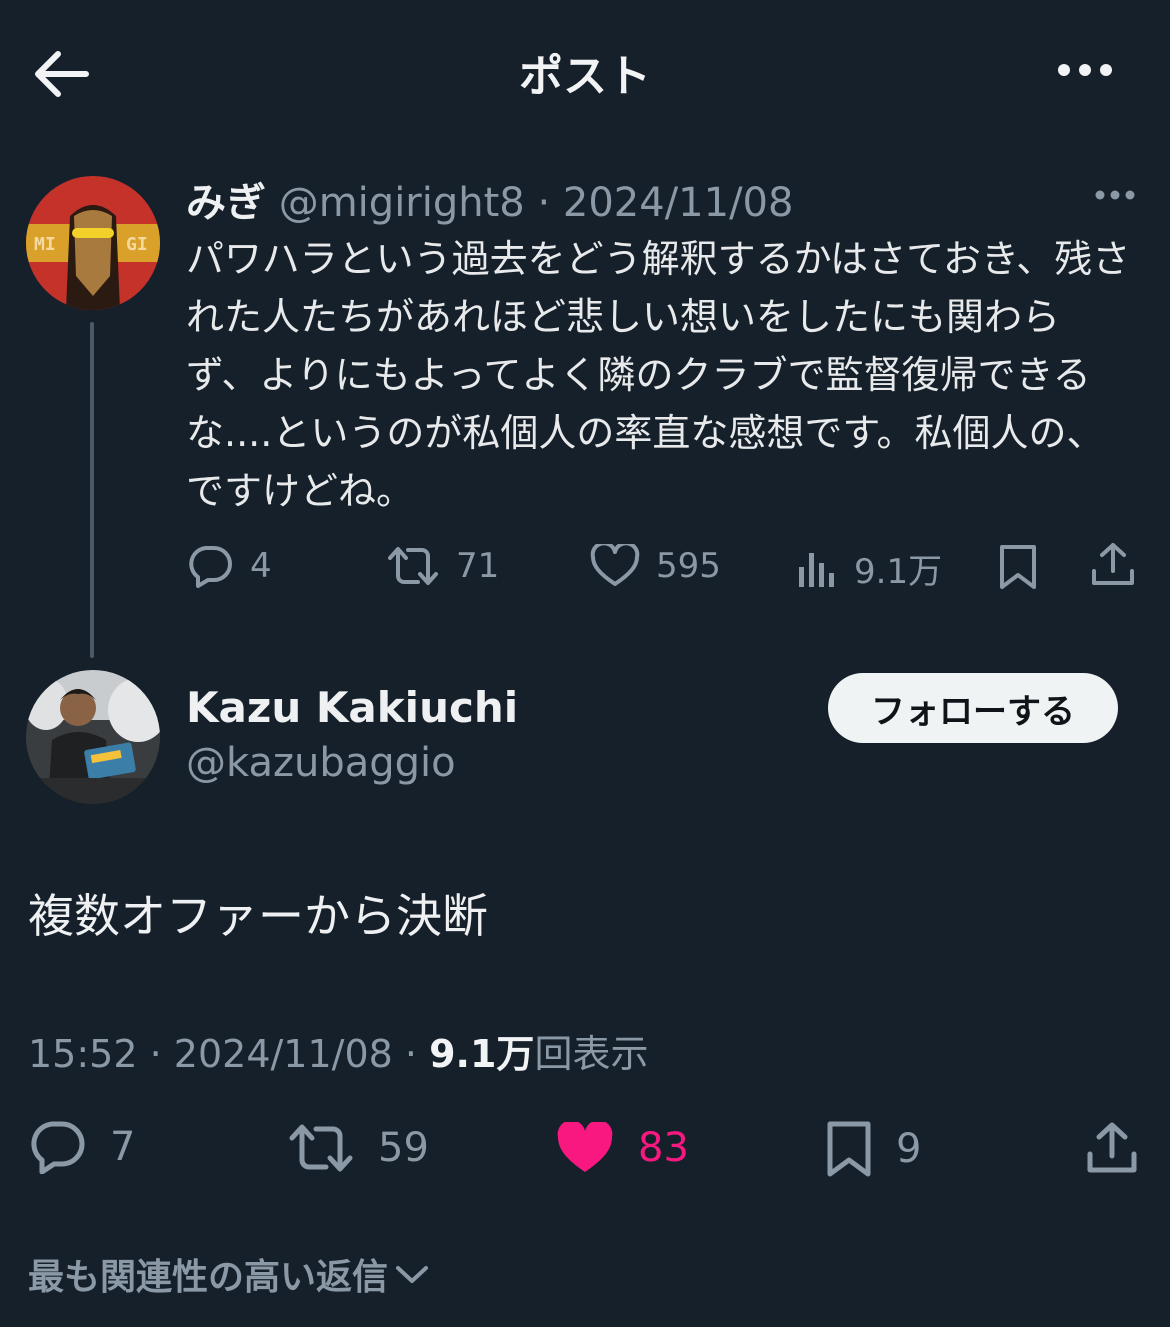 Image resolution: width=1170 pixels, height=1327 pixels. What do you see at coordinates (352, 707) in the screenshot?
I see `author-name: Kazu Kakiuchi` at bounding box center [352, 707].